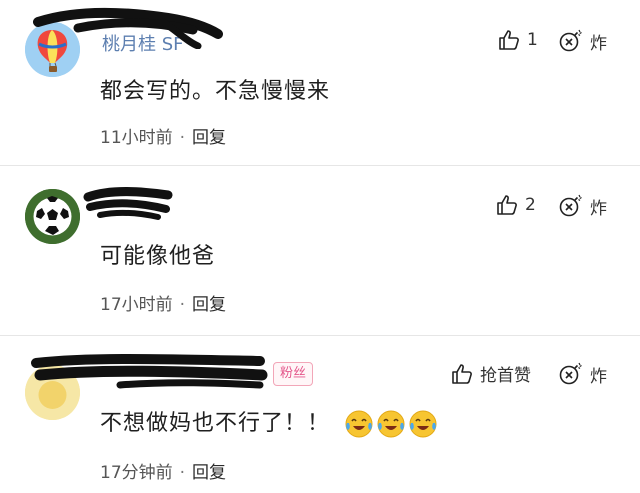 This screenshot has width=640, height=493. I want to click on hot-air-balloon-avatar, so click(52, 49).